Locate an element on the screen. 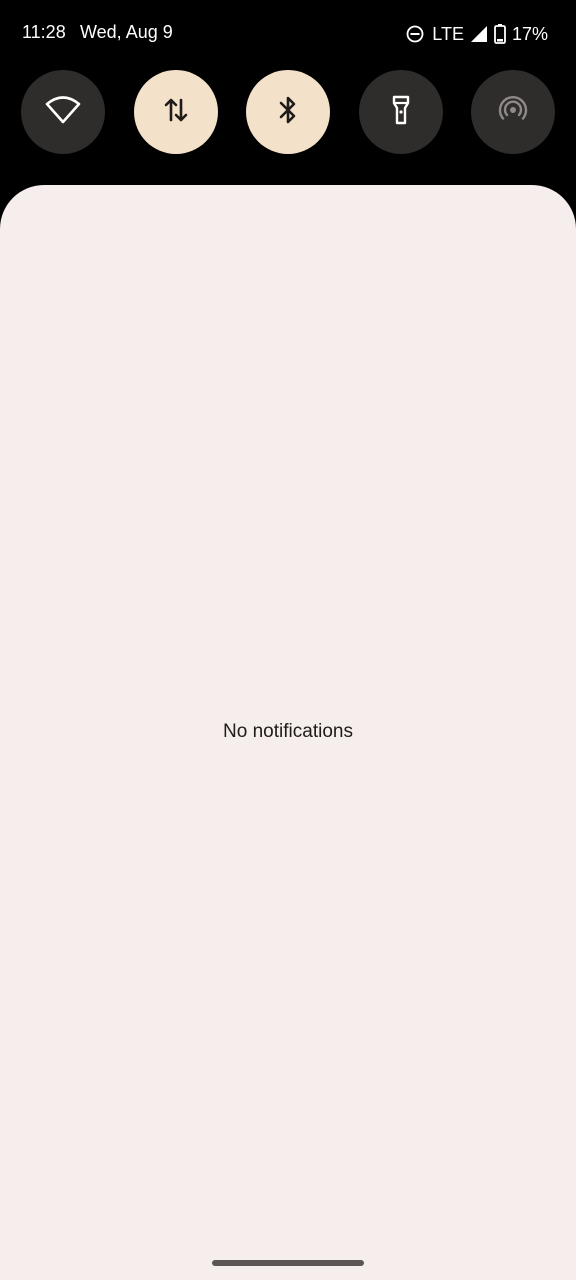 Image resolution: width=576 pixels, height=1280 pixels. tile-bluetooth is located at coordinates (288, 112).